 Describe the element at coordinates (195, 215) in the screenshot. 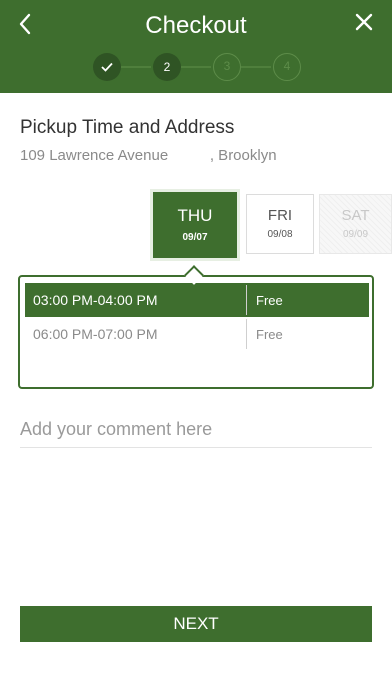

I see `day-name: THU` at that location.